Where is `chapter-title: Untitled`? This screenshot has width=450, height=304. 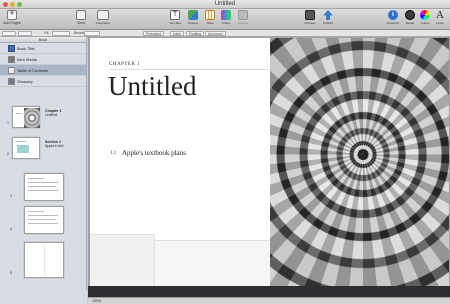
chapter-title: Untitled is located at coordinates (152, 86).